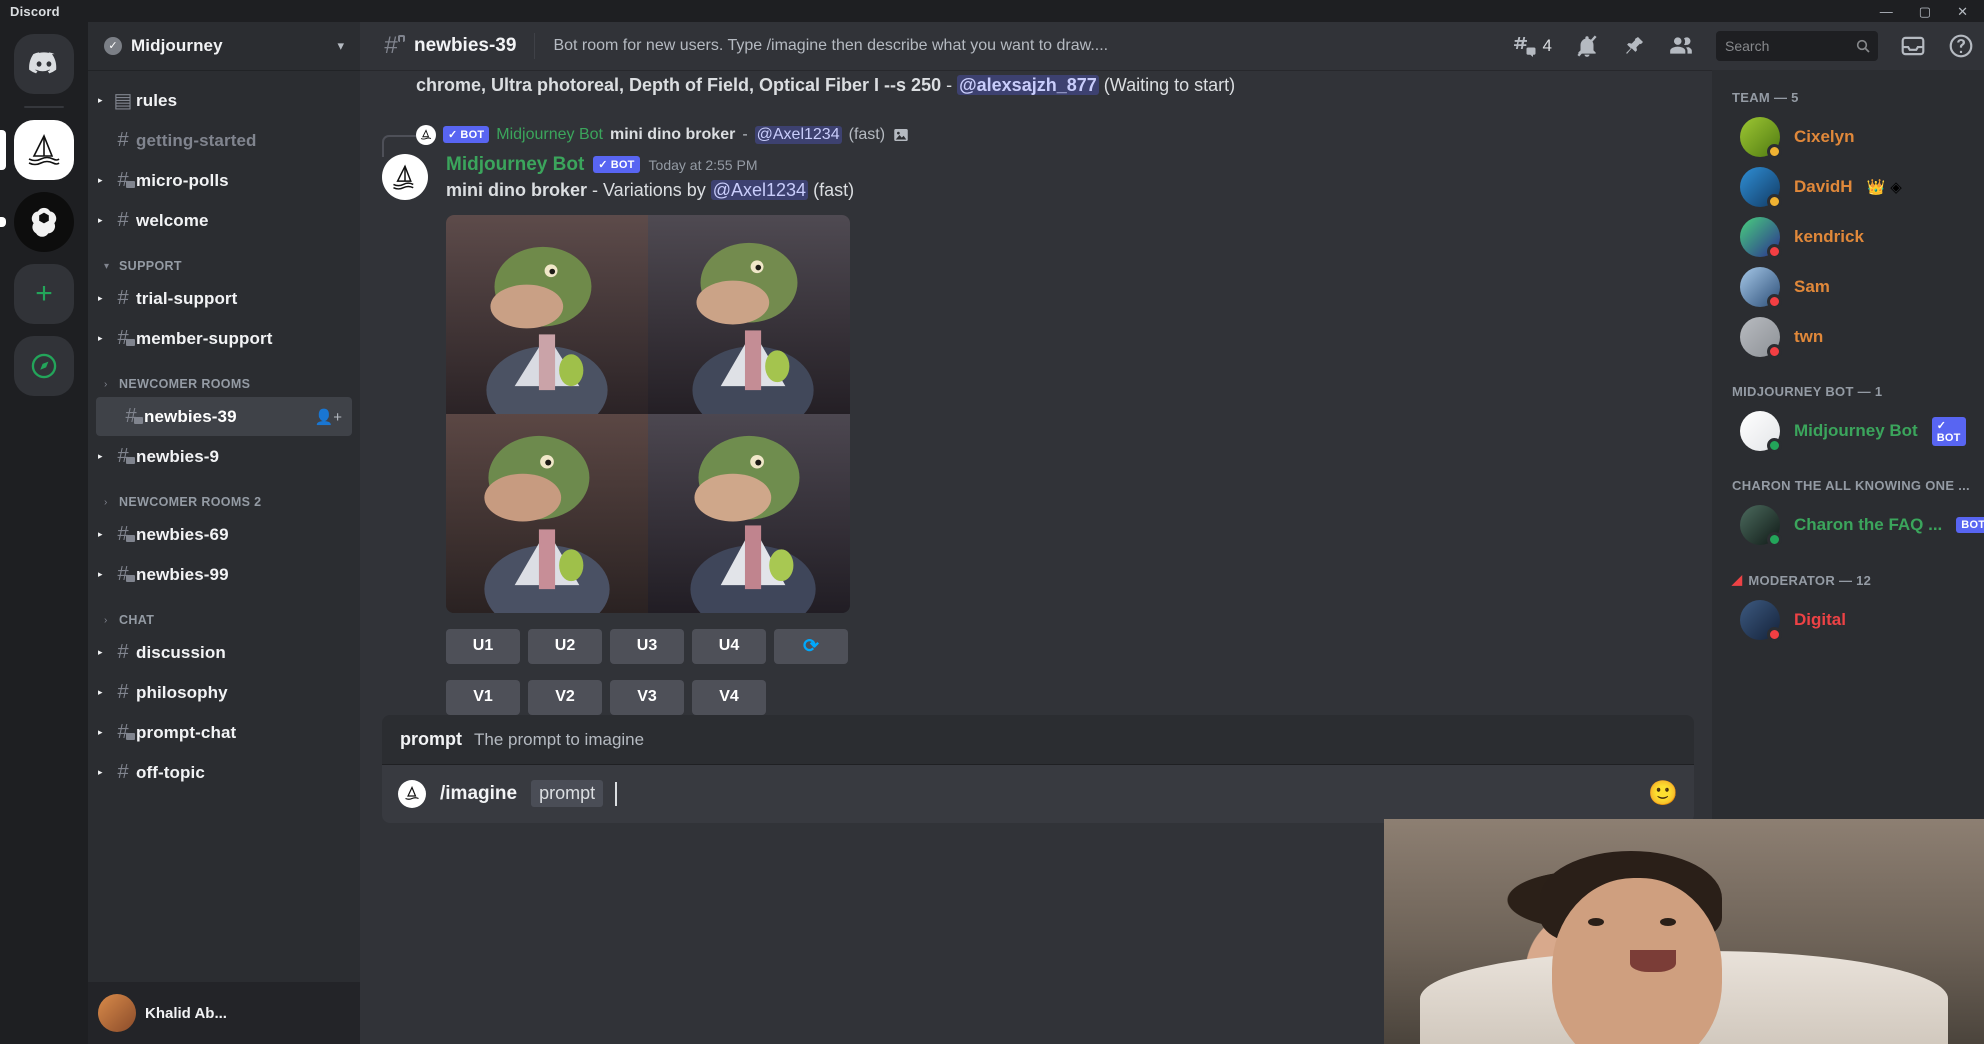 This screenshot has height=1044, width=1984. I want to click on sidebar-item-newbies-39: # newbies-39 👤+, so click(224, 416).